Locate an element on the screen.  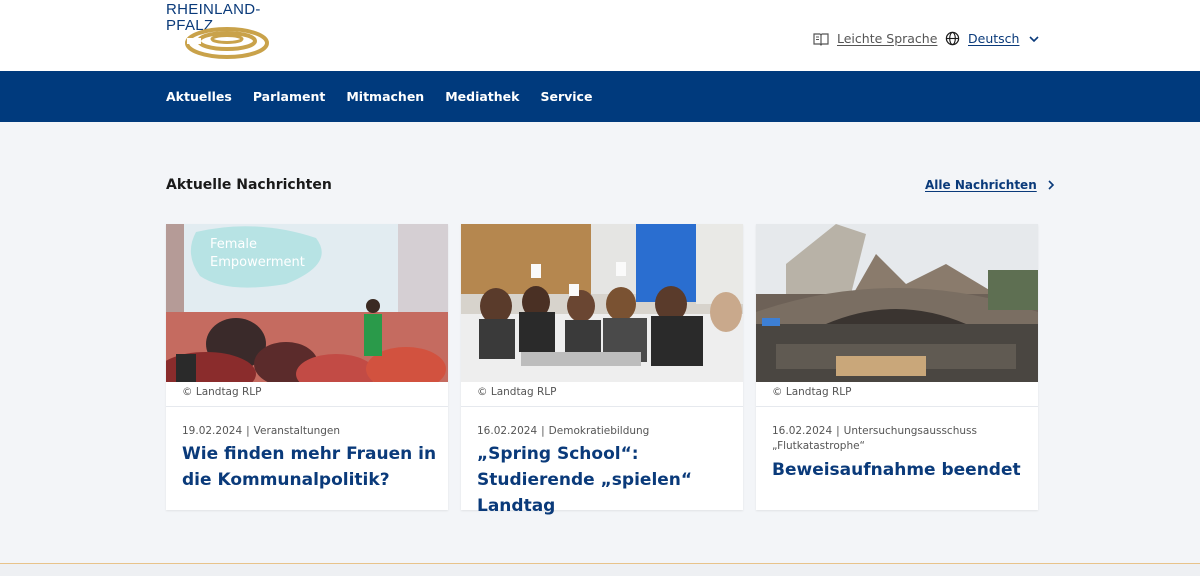
news-meta: 19.02.2024 | Veranstaltungen is located at coordinates (309, 431).